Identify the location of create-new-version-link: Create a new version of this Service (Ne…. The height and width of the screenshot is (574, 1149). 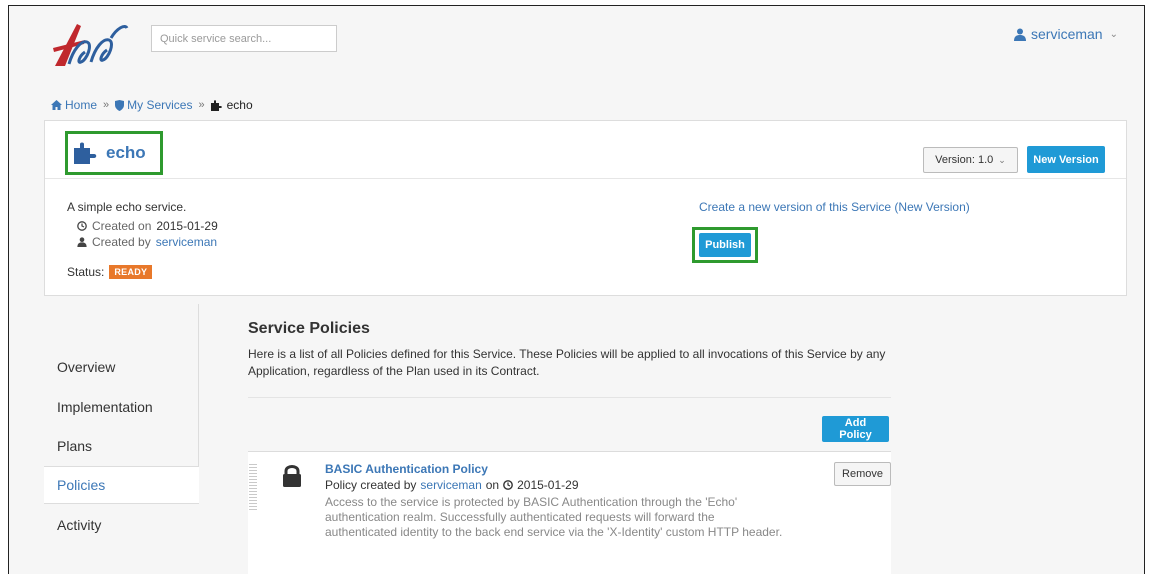
(834, 207).